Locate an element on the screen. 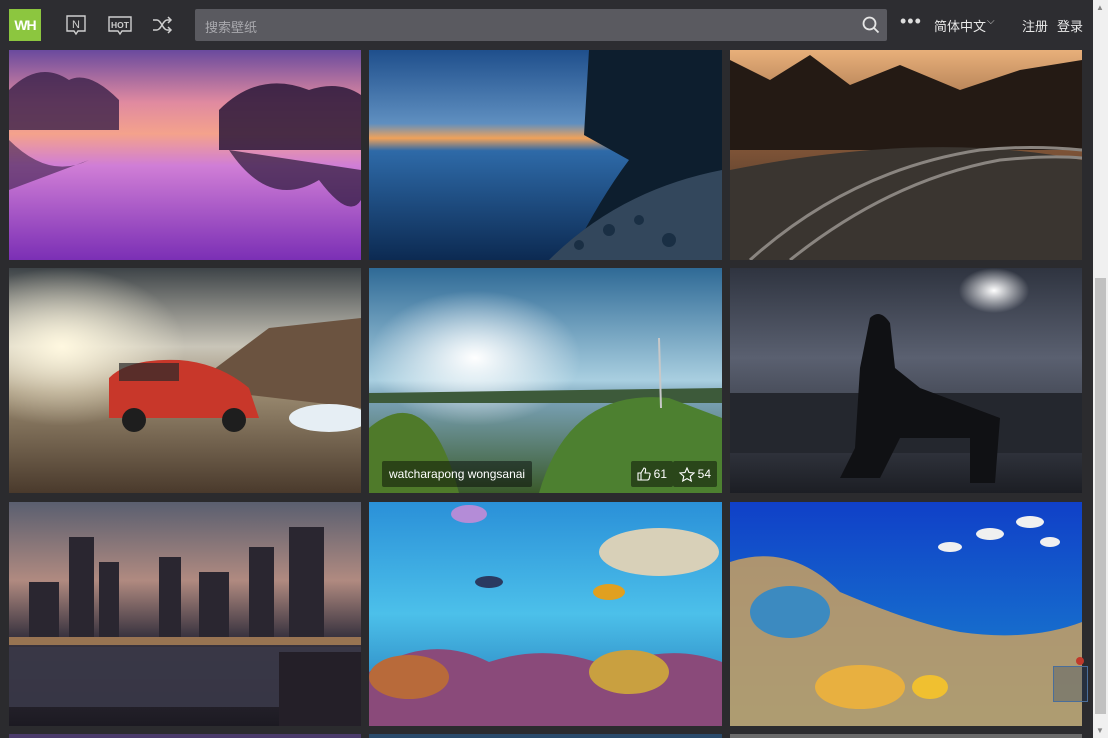  svg-text: HOT is located at coordinates (120, 25).